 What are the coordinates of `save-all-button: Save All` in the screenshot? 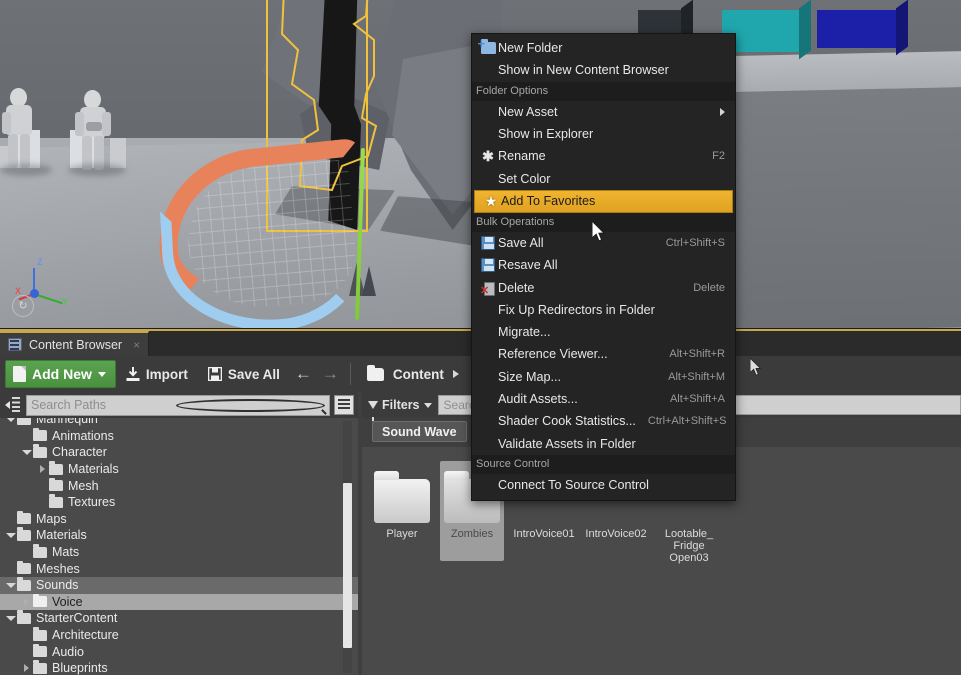 It's located at (244, 374).